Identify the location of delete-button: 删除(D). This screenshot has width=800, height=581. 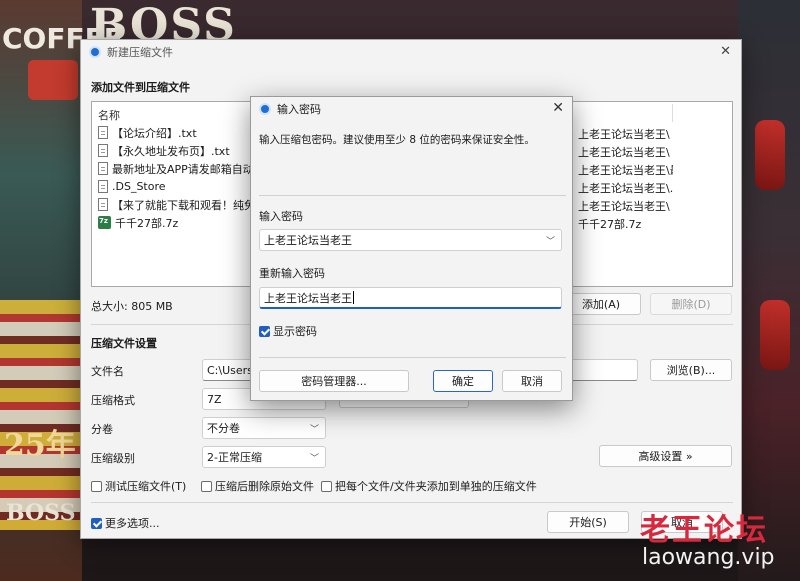
(691, 304).